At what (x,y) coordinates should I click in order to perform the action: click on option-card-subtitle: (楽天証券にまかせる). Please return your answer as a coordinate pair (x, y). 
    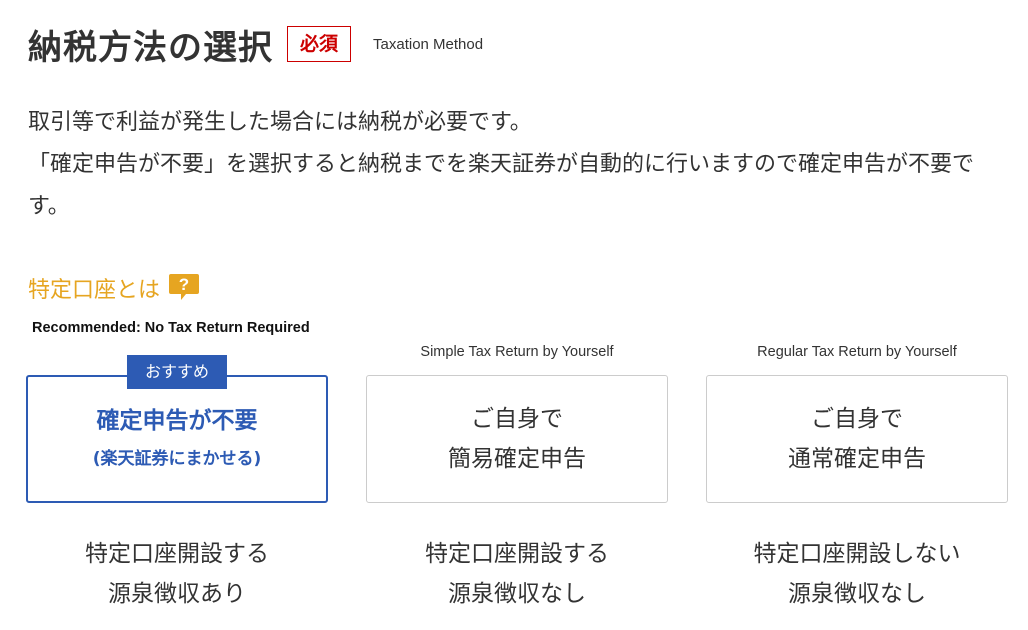
    Looking at the image, I should click on (177, 459).